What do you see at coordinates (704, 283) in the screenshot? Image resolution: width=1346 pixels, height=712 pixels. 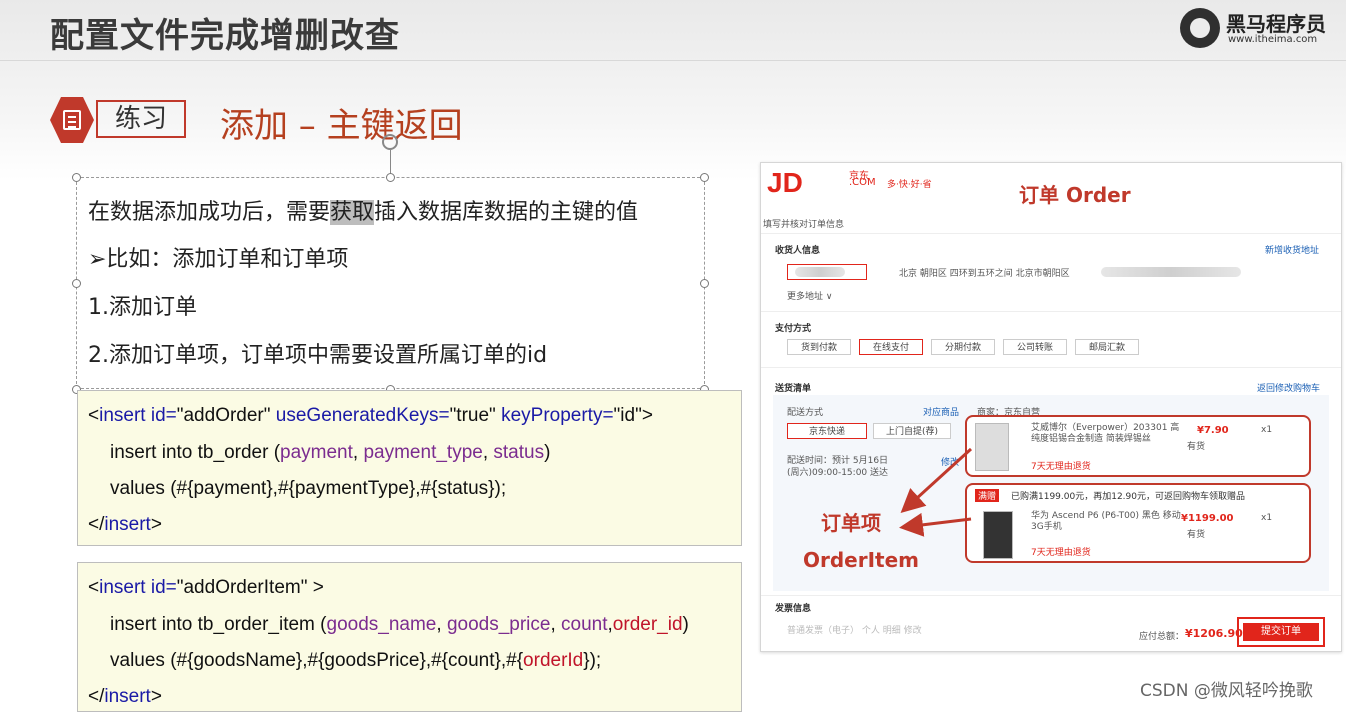 I see `resize-handle-right` at bounding box center [704, 283].